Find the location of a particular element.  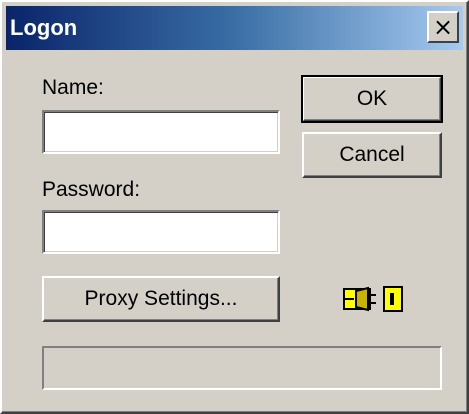

close-button: × is located at coordinates (443, 27).